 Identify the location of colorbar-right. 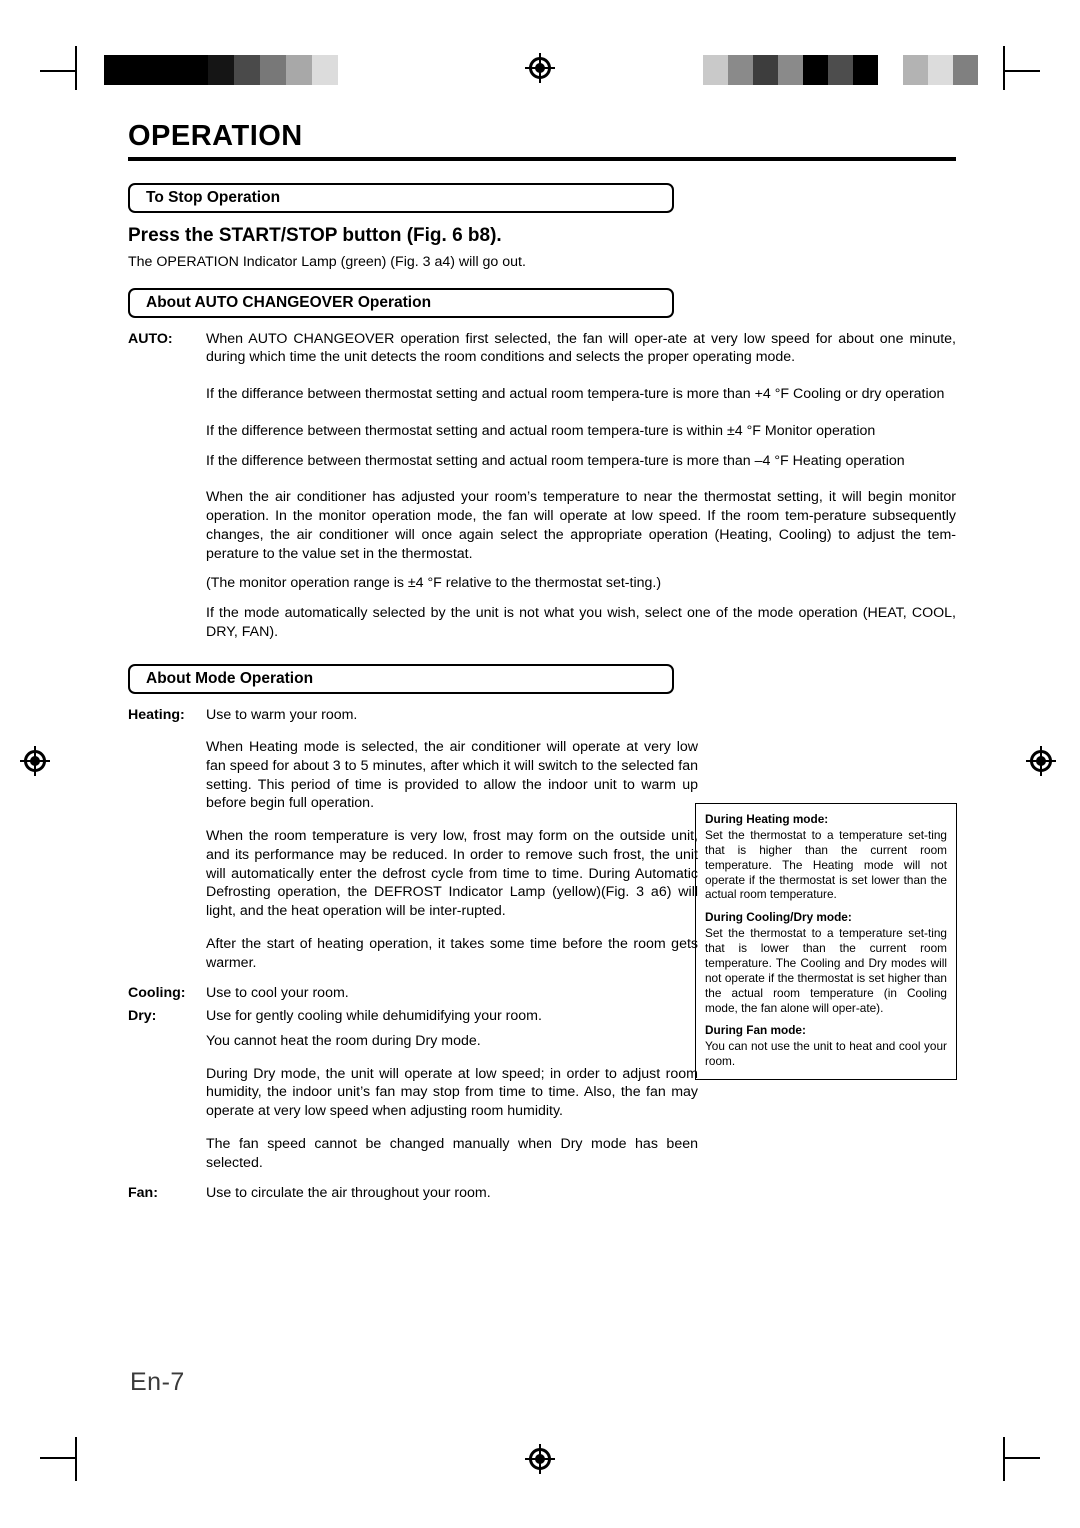
(840, 70).